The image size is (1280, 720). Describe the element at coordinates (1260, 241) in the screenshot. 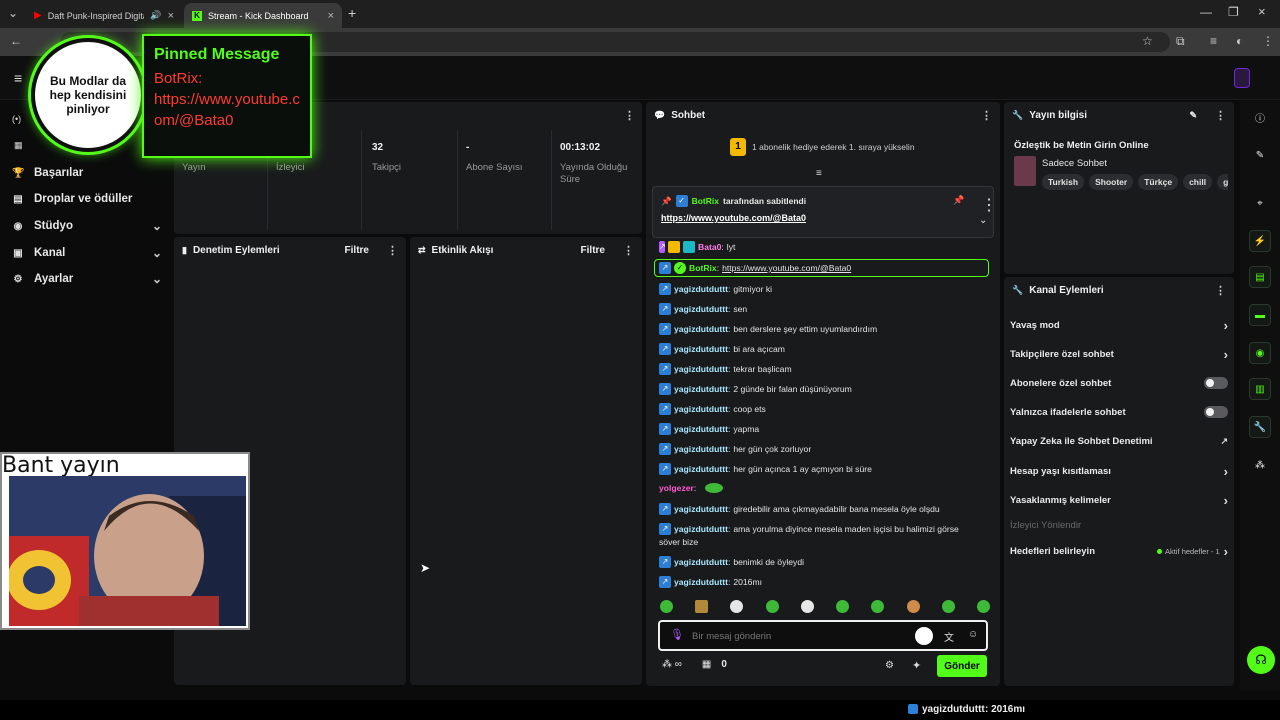

I see `lightning-icon: ⚡` at that location.